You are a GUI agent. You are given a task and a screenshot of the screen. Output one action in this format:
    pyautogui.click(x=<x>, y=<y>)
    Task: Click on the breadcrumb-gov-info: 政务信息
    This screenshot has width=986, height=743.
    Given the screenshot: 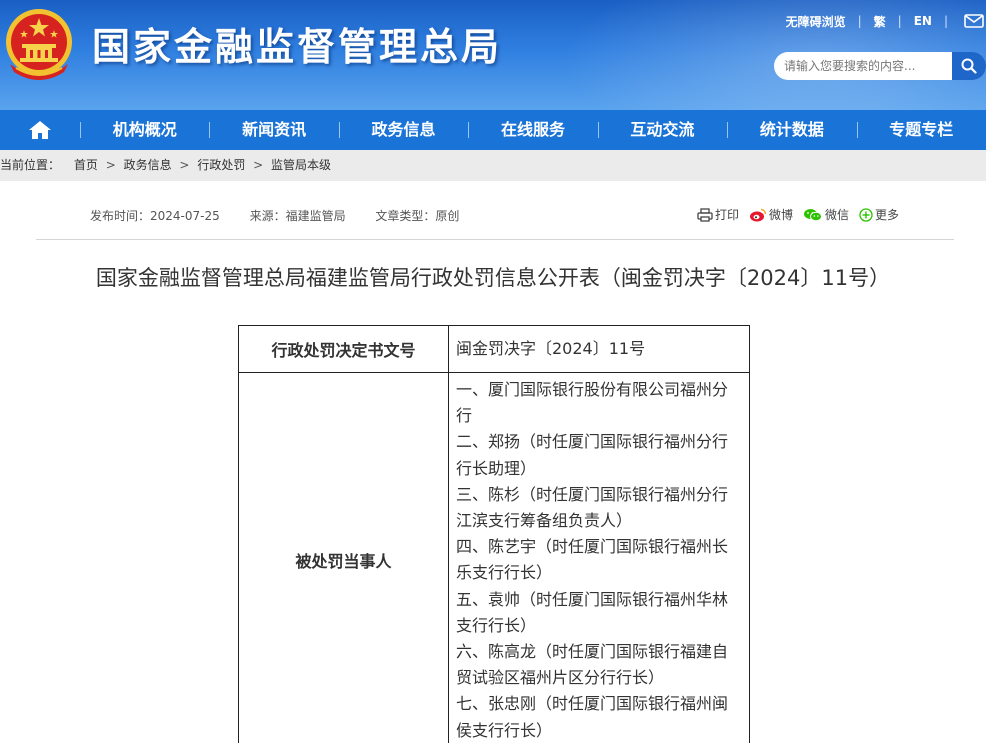 What is the action you would take?
    pyautogui.click(x=148, y=165)
    